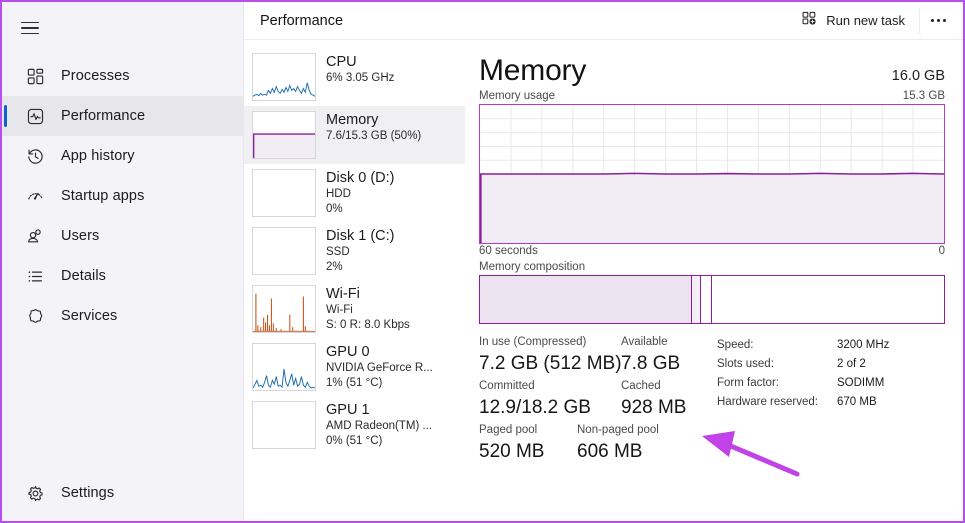 This screenshot has width=965, height=523. Describe the element at coordinates (512, 451) in the screenshot. I see `paged-pool-value: 520 MB` at that location.